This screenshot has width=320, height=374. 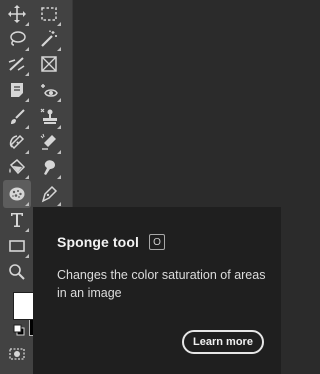 I want to click on zoom-tool, so click(x=17, y=272).